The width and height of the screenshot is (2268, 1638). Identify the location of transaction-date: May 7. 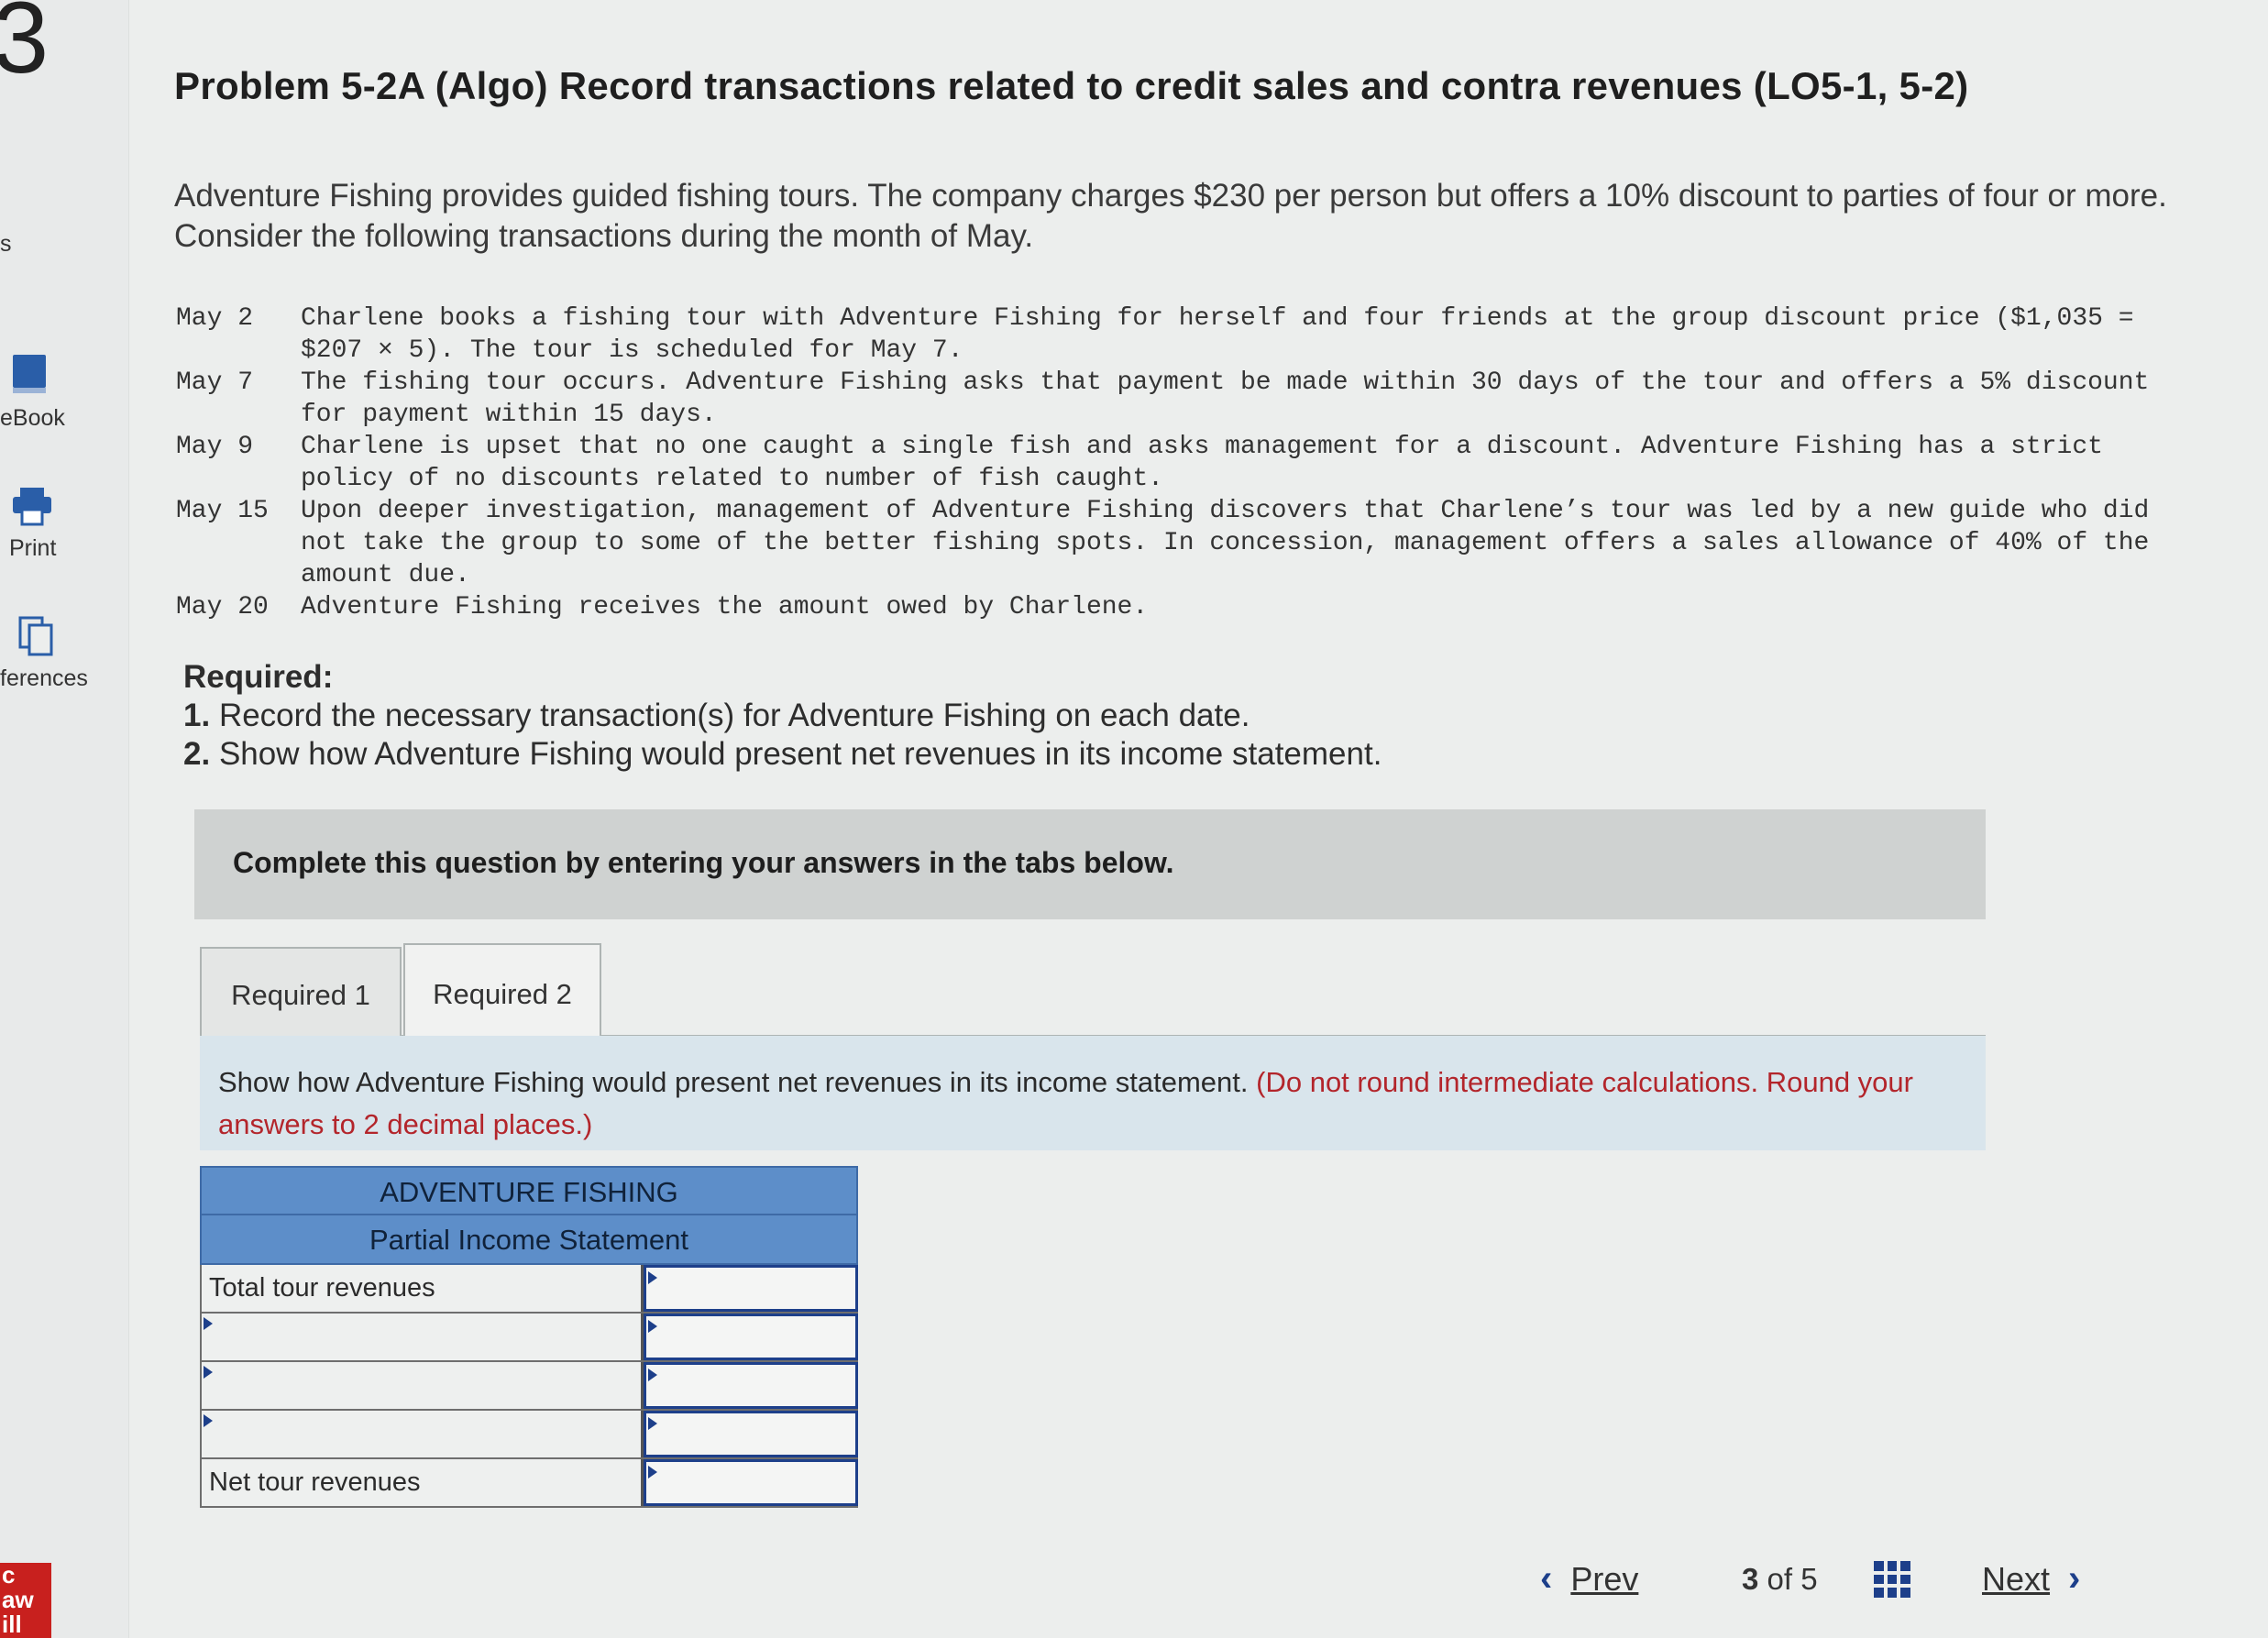
(215, 382).